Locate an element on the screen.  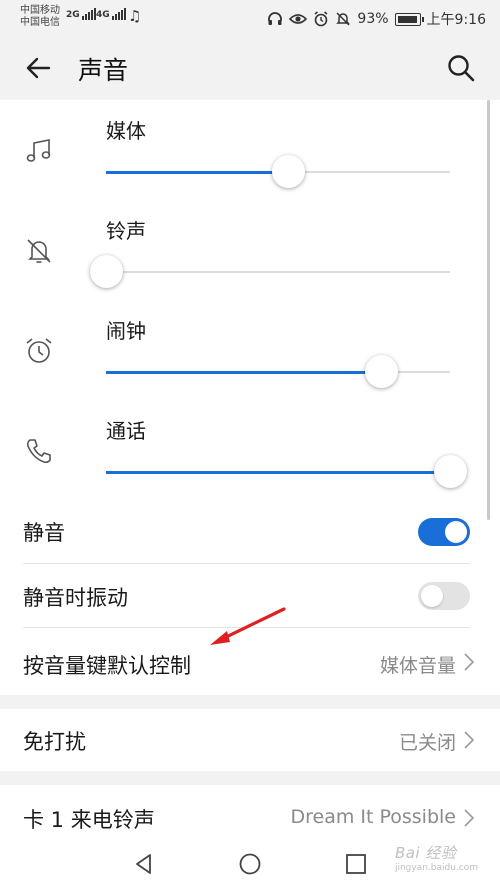
do-not-disturb-row: 免打扰 已关闭 is located at coordinates (250, 740).